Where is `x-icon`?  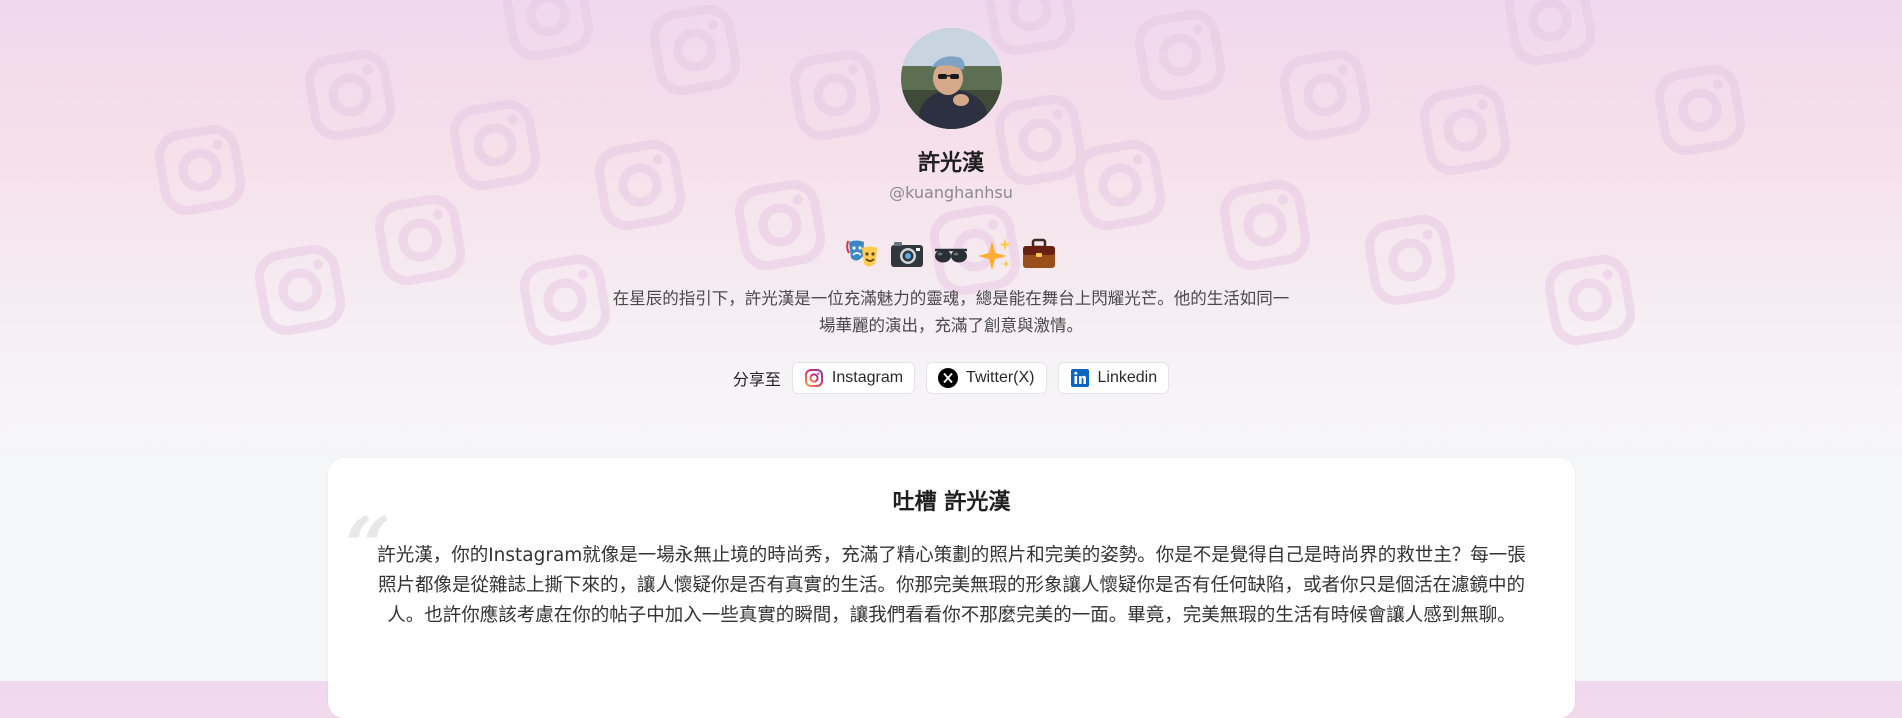
x-icon is located at coordinates (948, 378).